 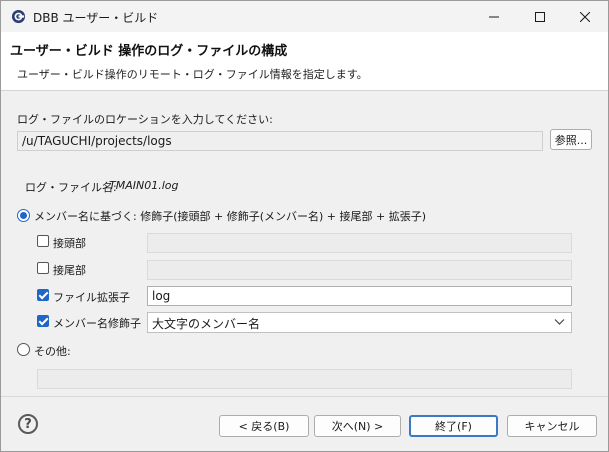 I want to click on window-title: DBB ユーザー・ビルド, so click(x=96, y=18).